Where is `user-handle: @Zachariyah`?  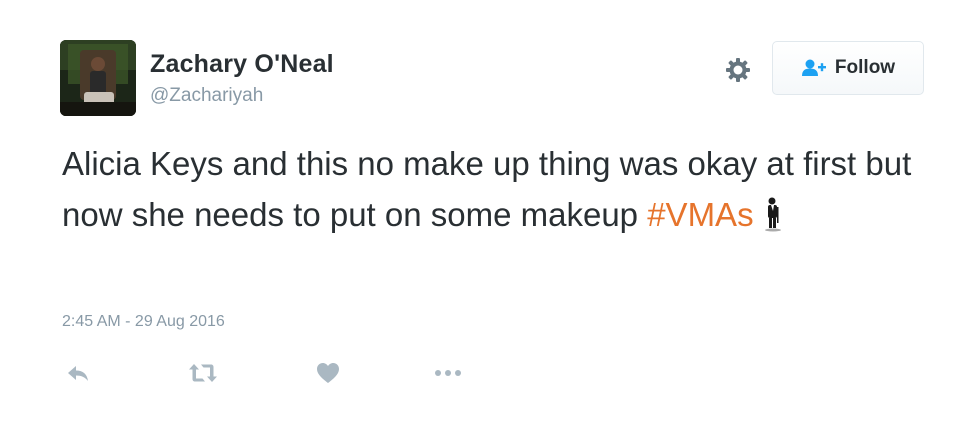
user-handle: @Zachariyah is located at coordinates (206, 96).